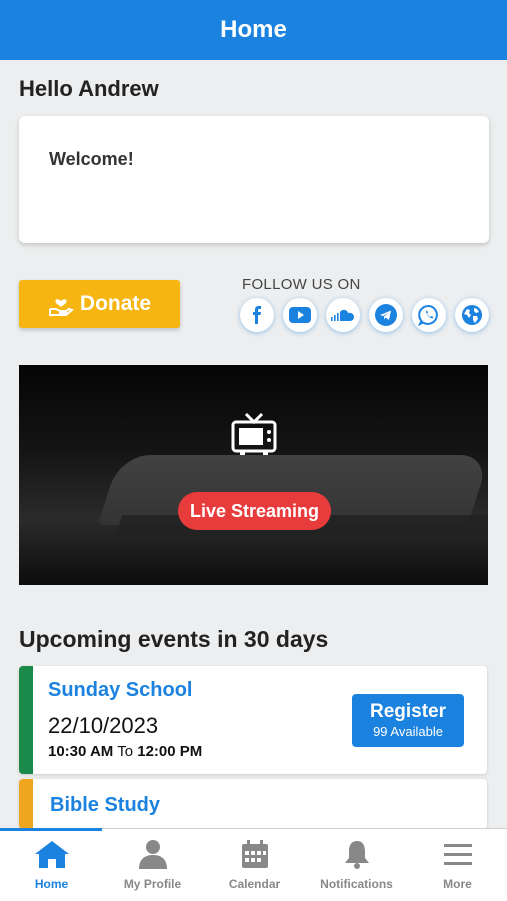 Image resolution: width=507 pixels, height=901 pixels. I want to click on menu-icon, so click(457, 854).